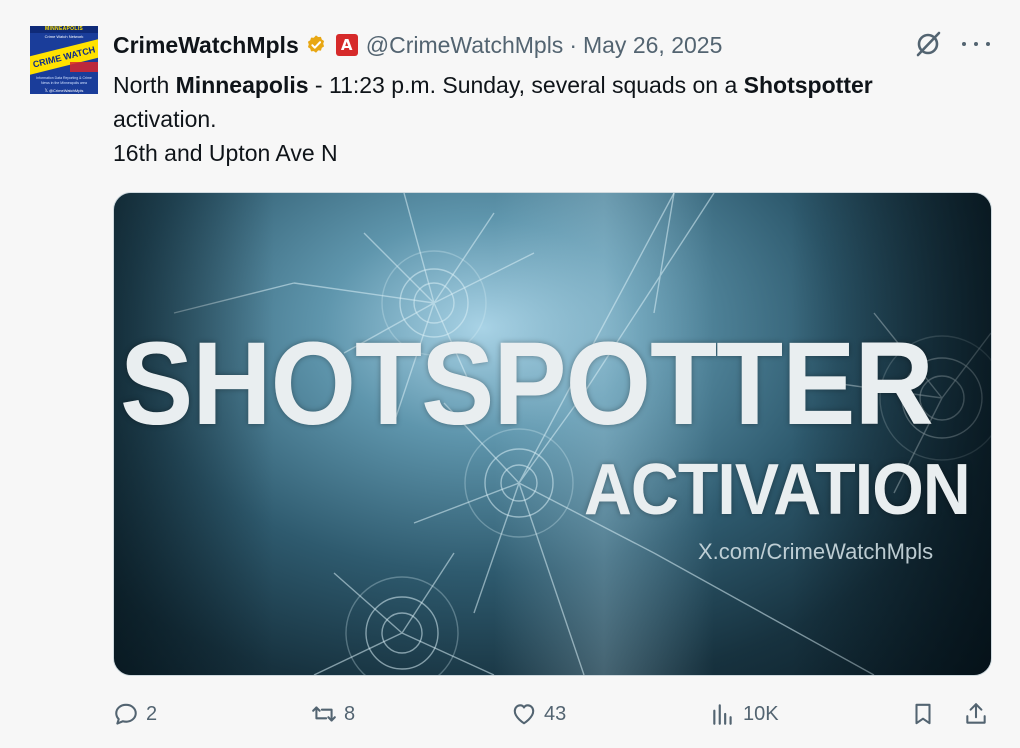  Describe the element at coordinates (555, 713) in the screenshot. I see `like-count: 43` at that location.